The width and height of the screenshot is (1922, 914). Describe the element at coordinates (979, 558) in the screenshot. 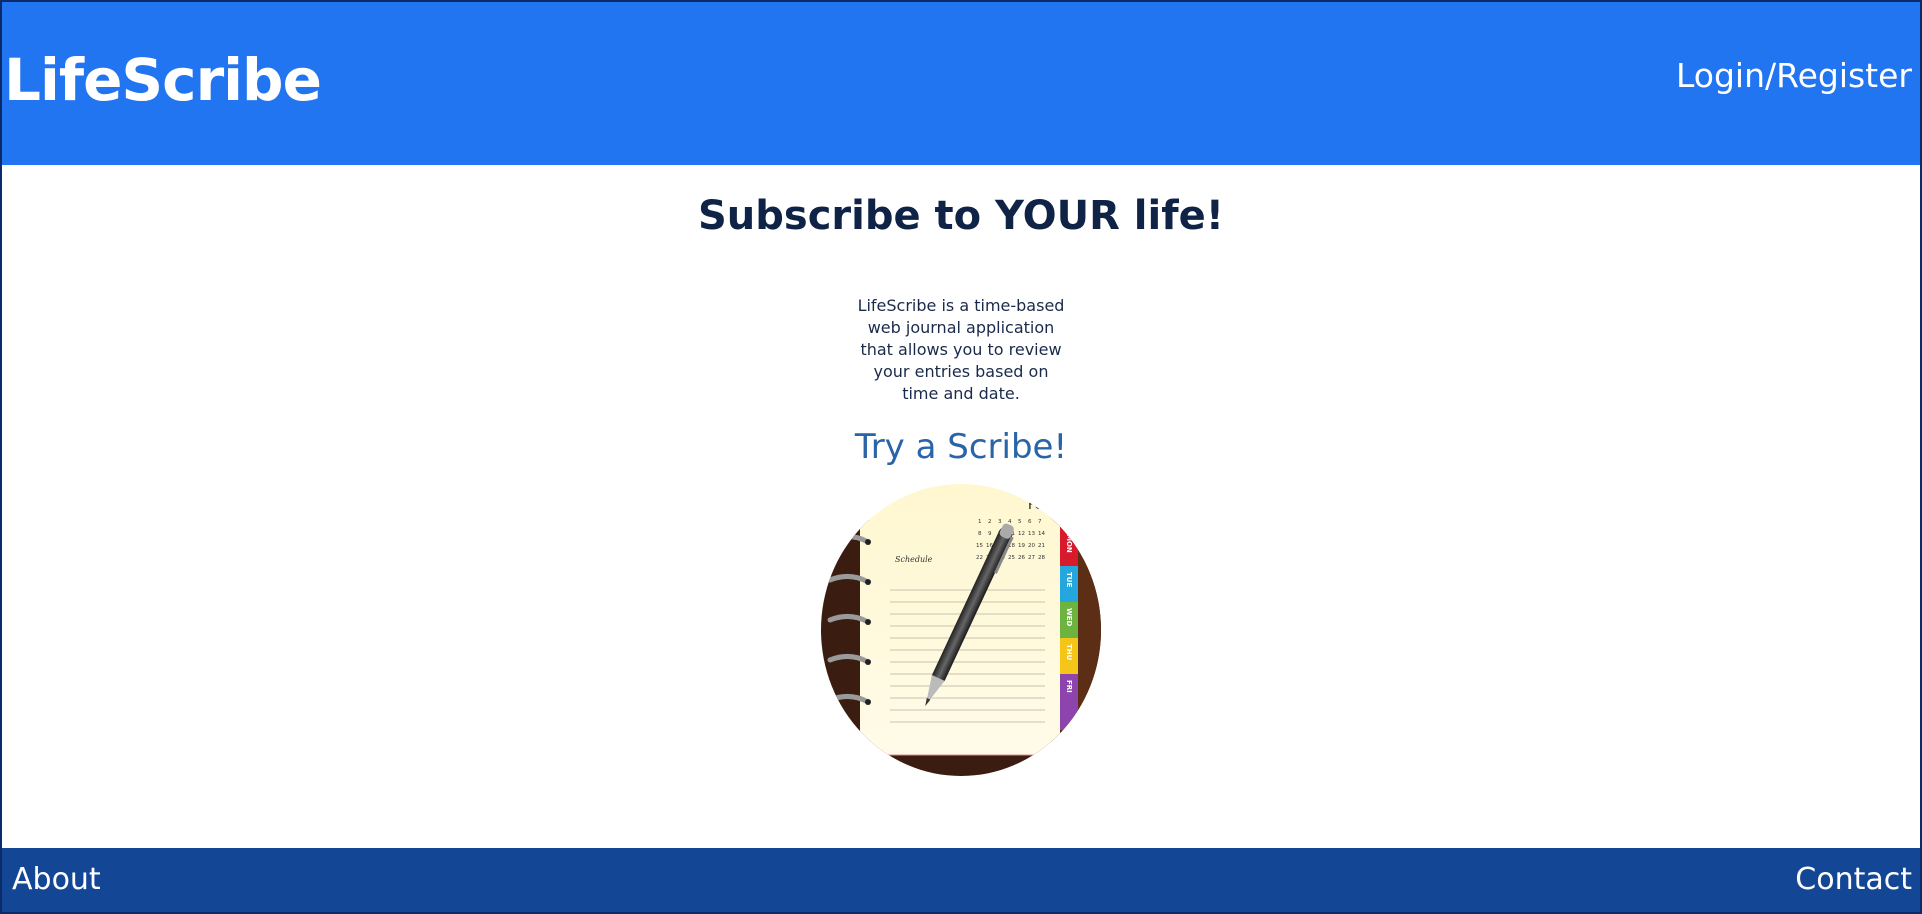

I see `svg-text: 22` at that location.